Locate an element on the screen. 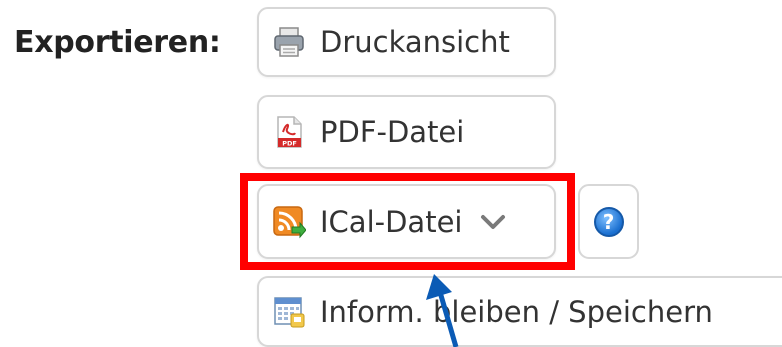  ical-file-button: ICal-Datei is located at coordinates (406, 221).